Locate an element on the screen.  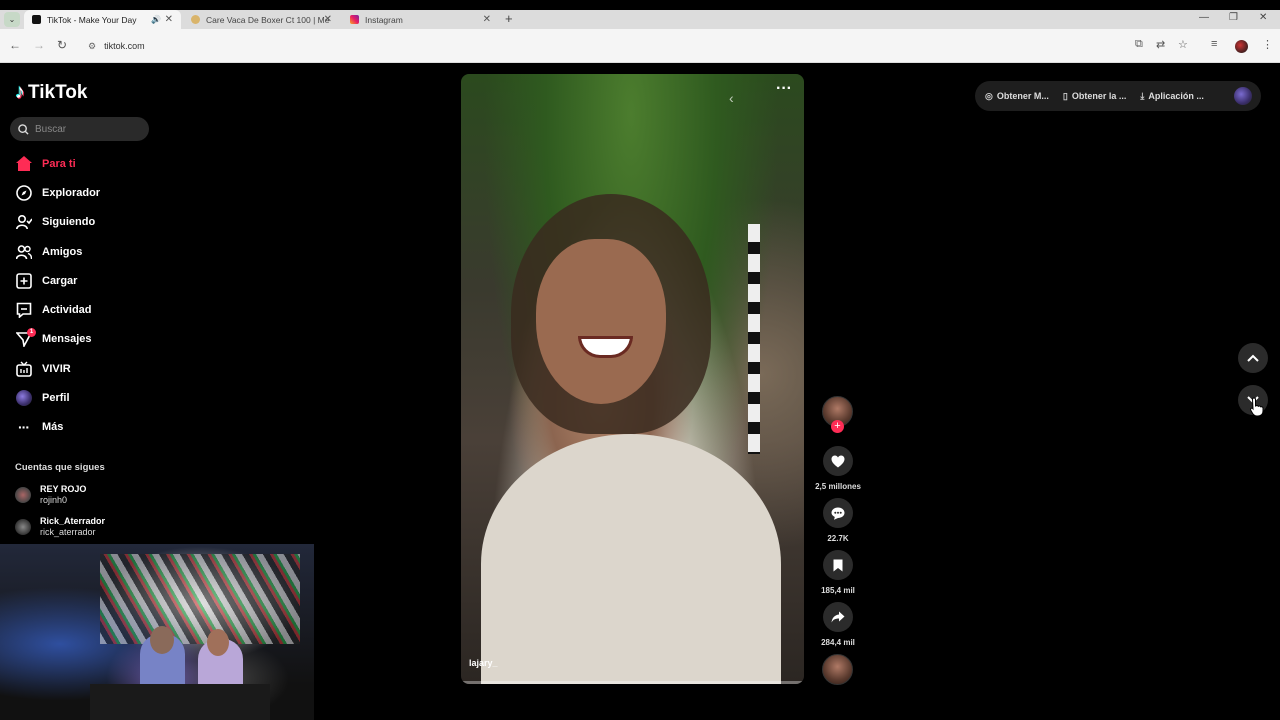
tab-title: Instagram is located at coordinates (384, 19).